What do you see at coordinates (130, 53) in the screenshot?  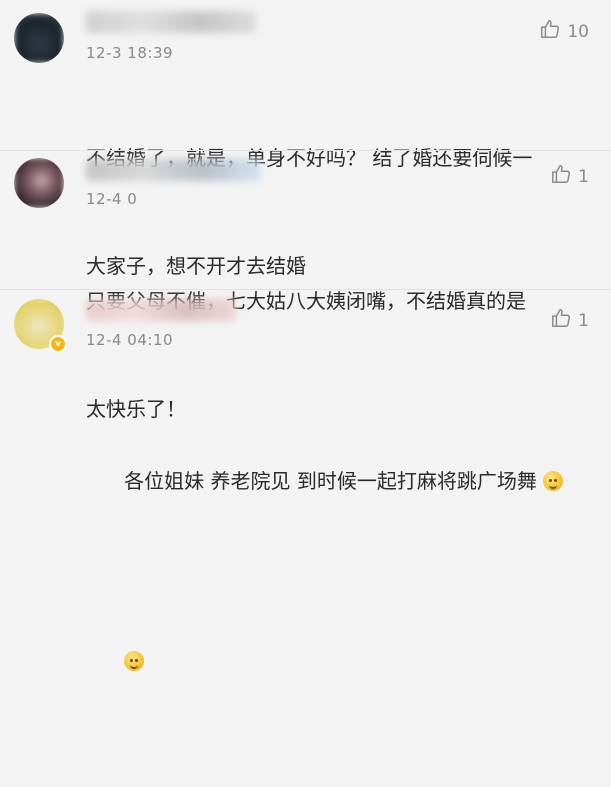 I see `timestamp: 12-3 18:39` at bounding box center [130, 53].